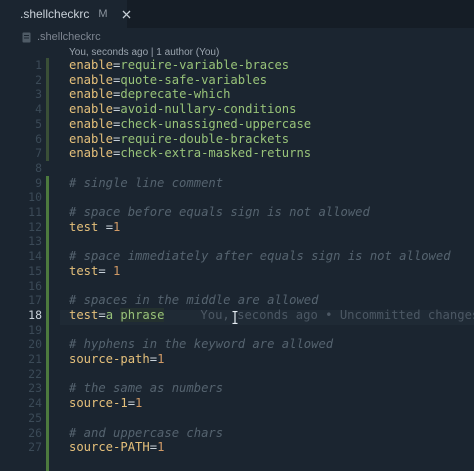  Describe the element at coordinates (142, 314) in the screenshot. I see `word-highlight: phrase` at that location.